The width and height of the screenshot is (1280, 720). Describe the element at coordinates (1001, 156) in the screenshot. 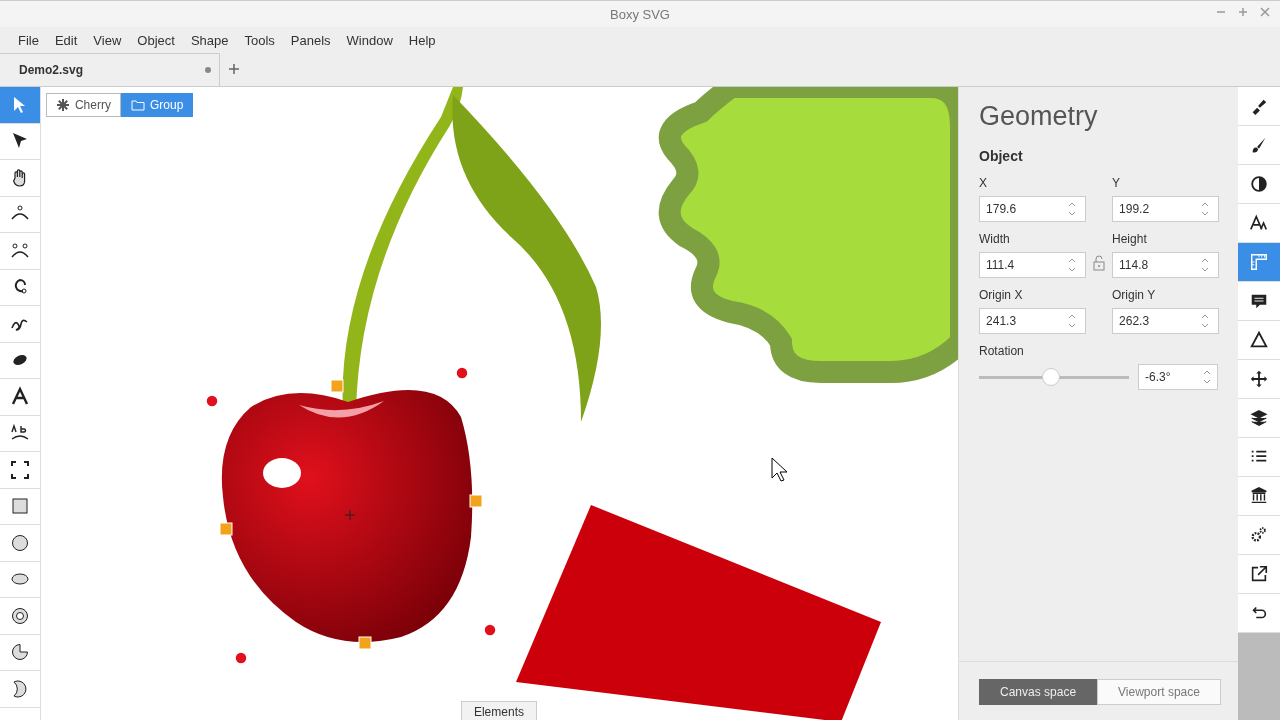

I see `section-heading: Object` at that location.